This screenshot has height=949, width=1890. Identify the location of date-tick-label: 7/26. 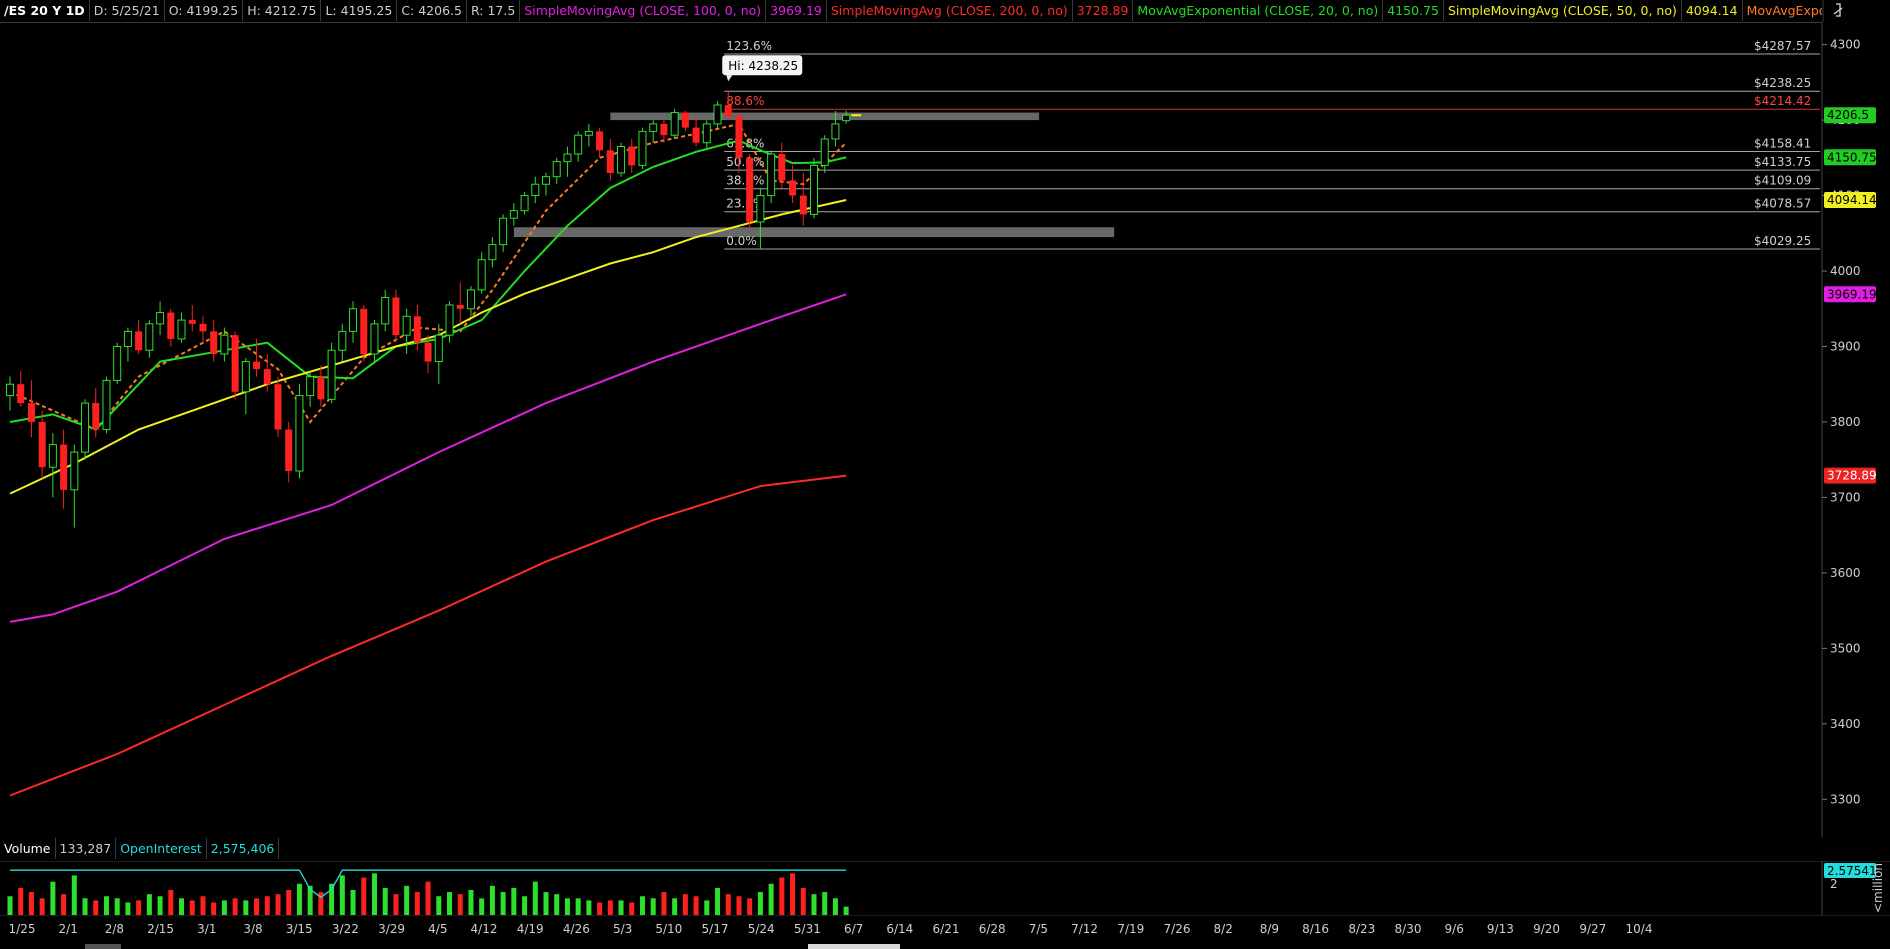
(1177, 929).